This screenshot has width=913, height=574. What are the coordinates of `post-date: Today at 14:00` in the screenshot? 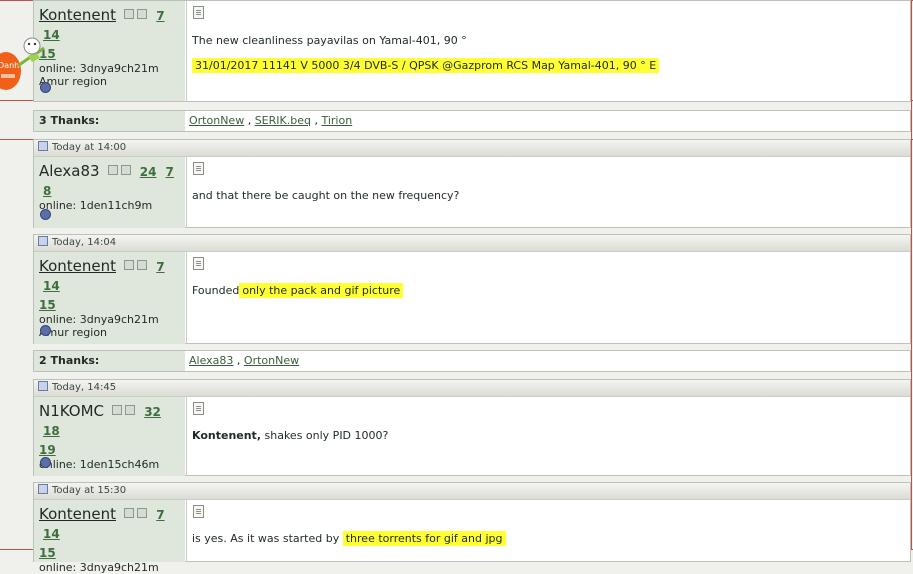 It's located at (89, 147).